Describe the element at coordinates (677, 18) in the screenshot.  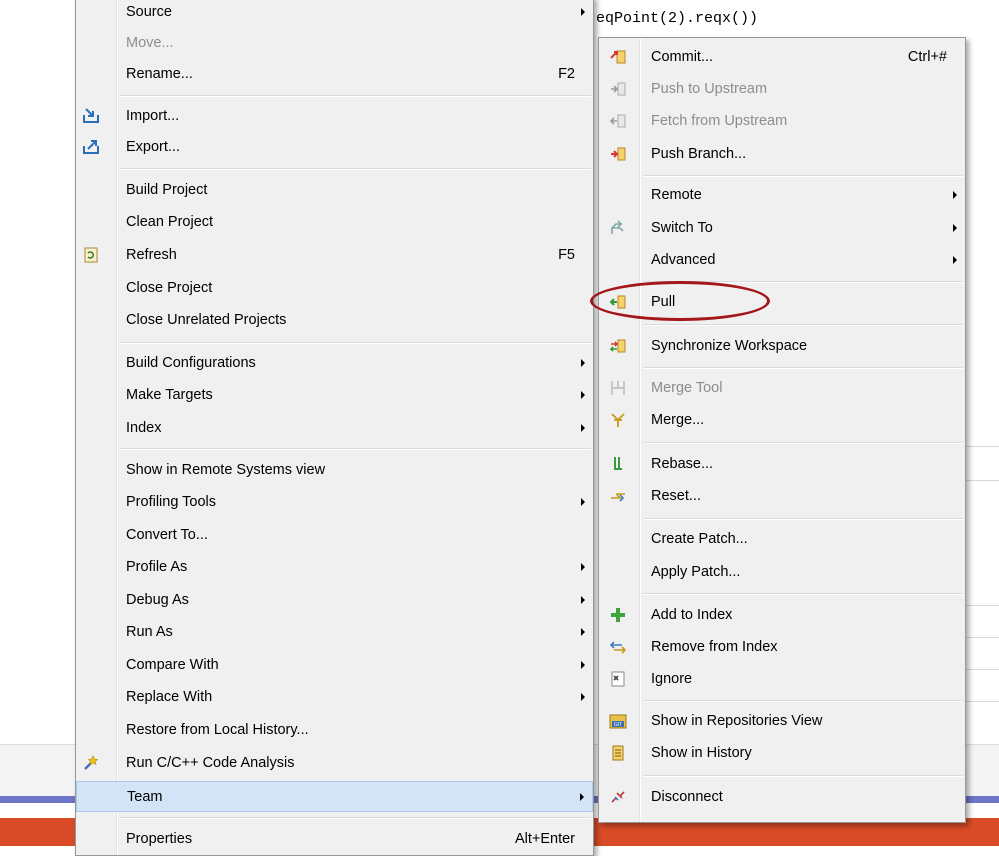
I see `editor-code-line: eqPoint(2).reqx())` at that location.